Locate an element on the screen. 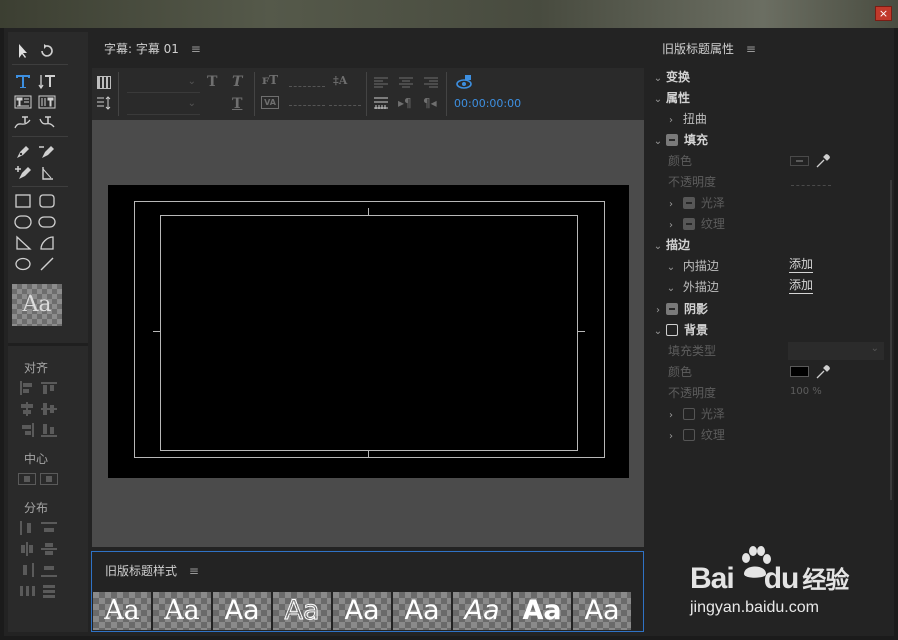 This screenshot has width=898, height=640. rotation-tool is located at coordinates (47, 51).